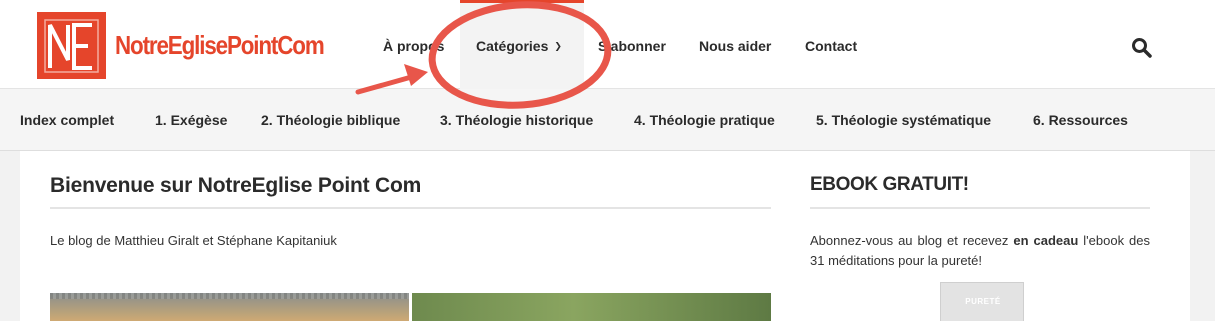 The image size is (1215, 321). I want to click on category-label: 5. Théologie systématique, so click(904, 120).